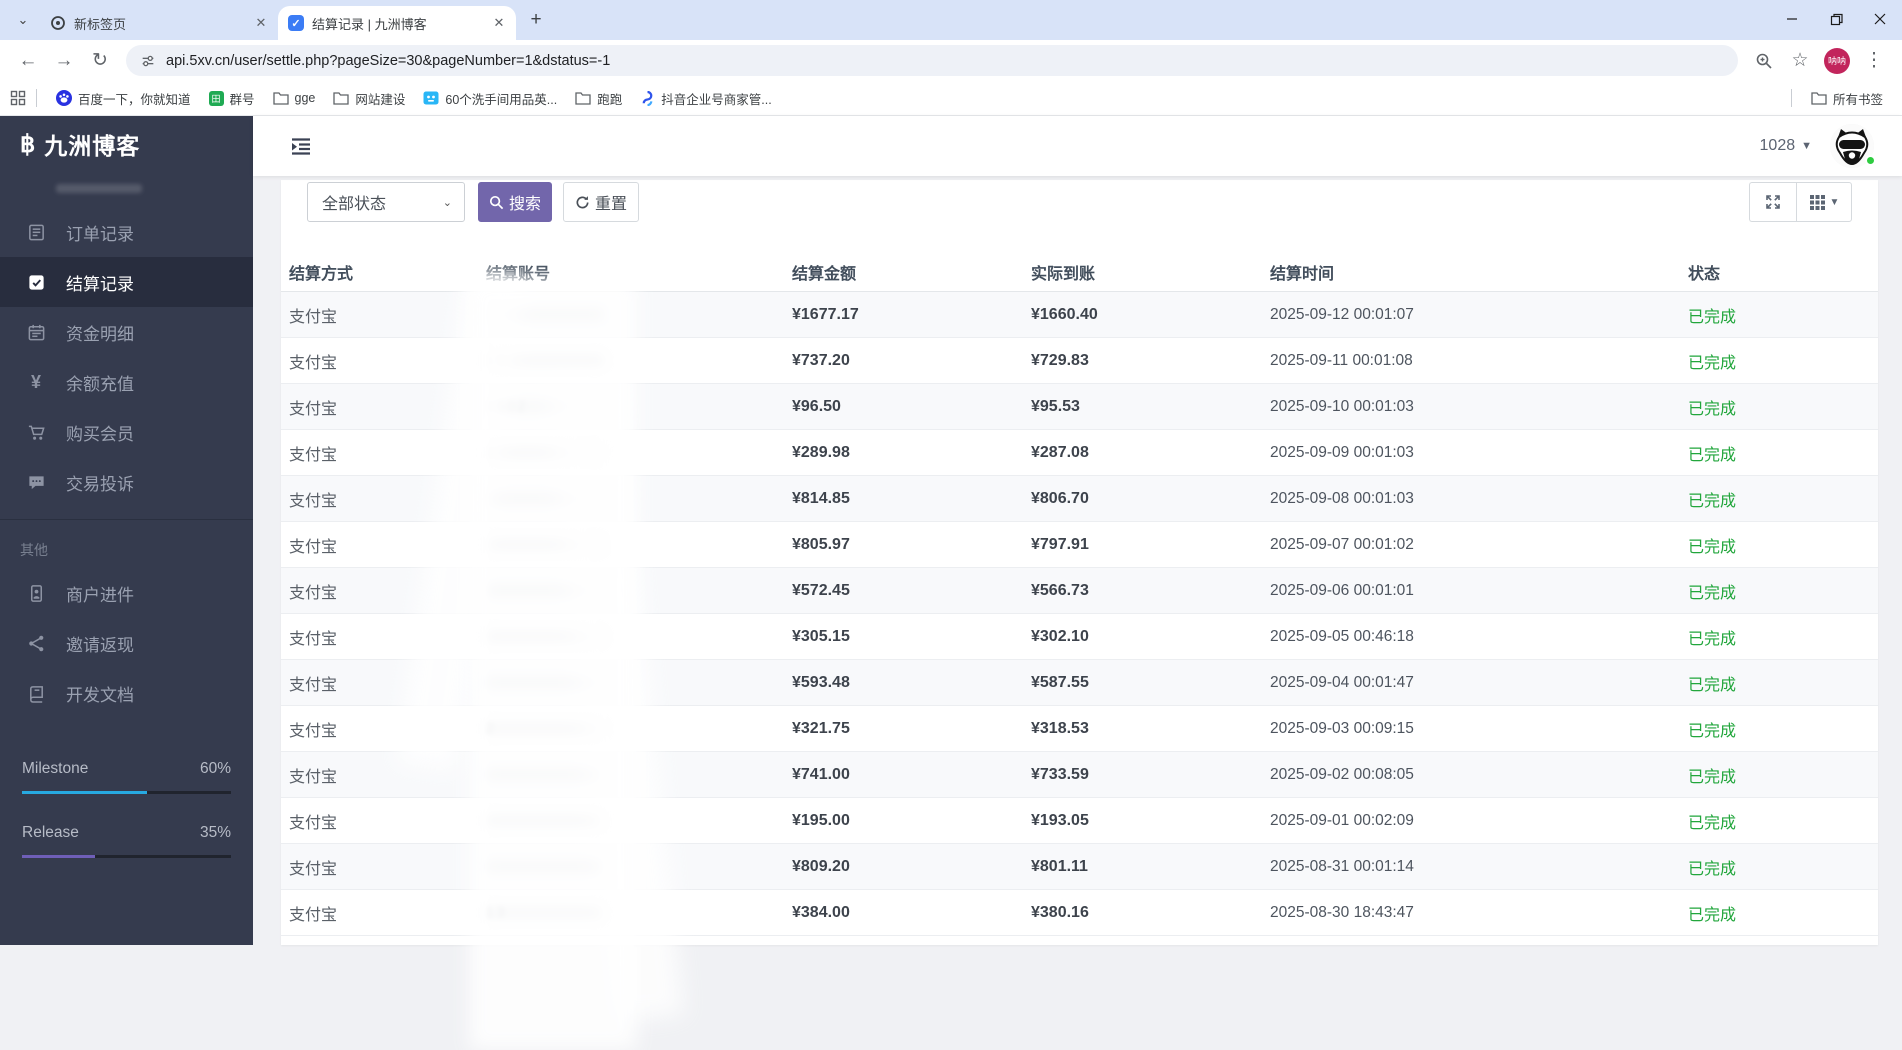 The image size is (1902, 1050). I want to click on cell-amount: ¥195.00, so click(903, 821).